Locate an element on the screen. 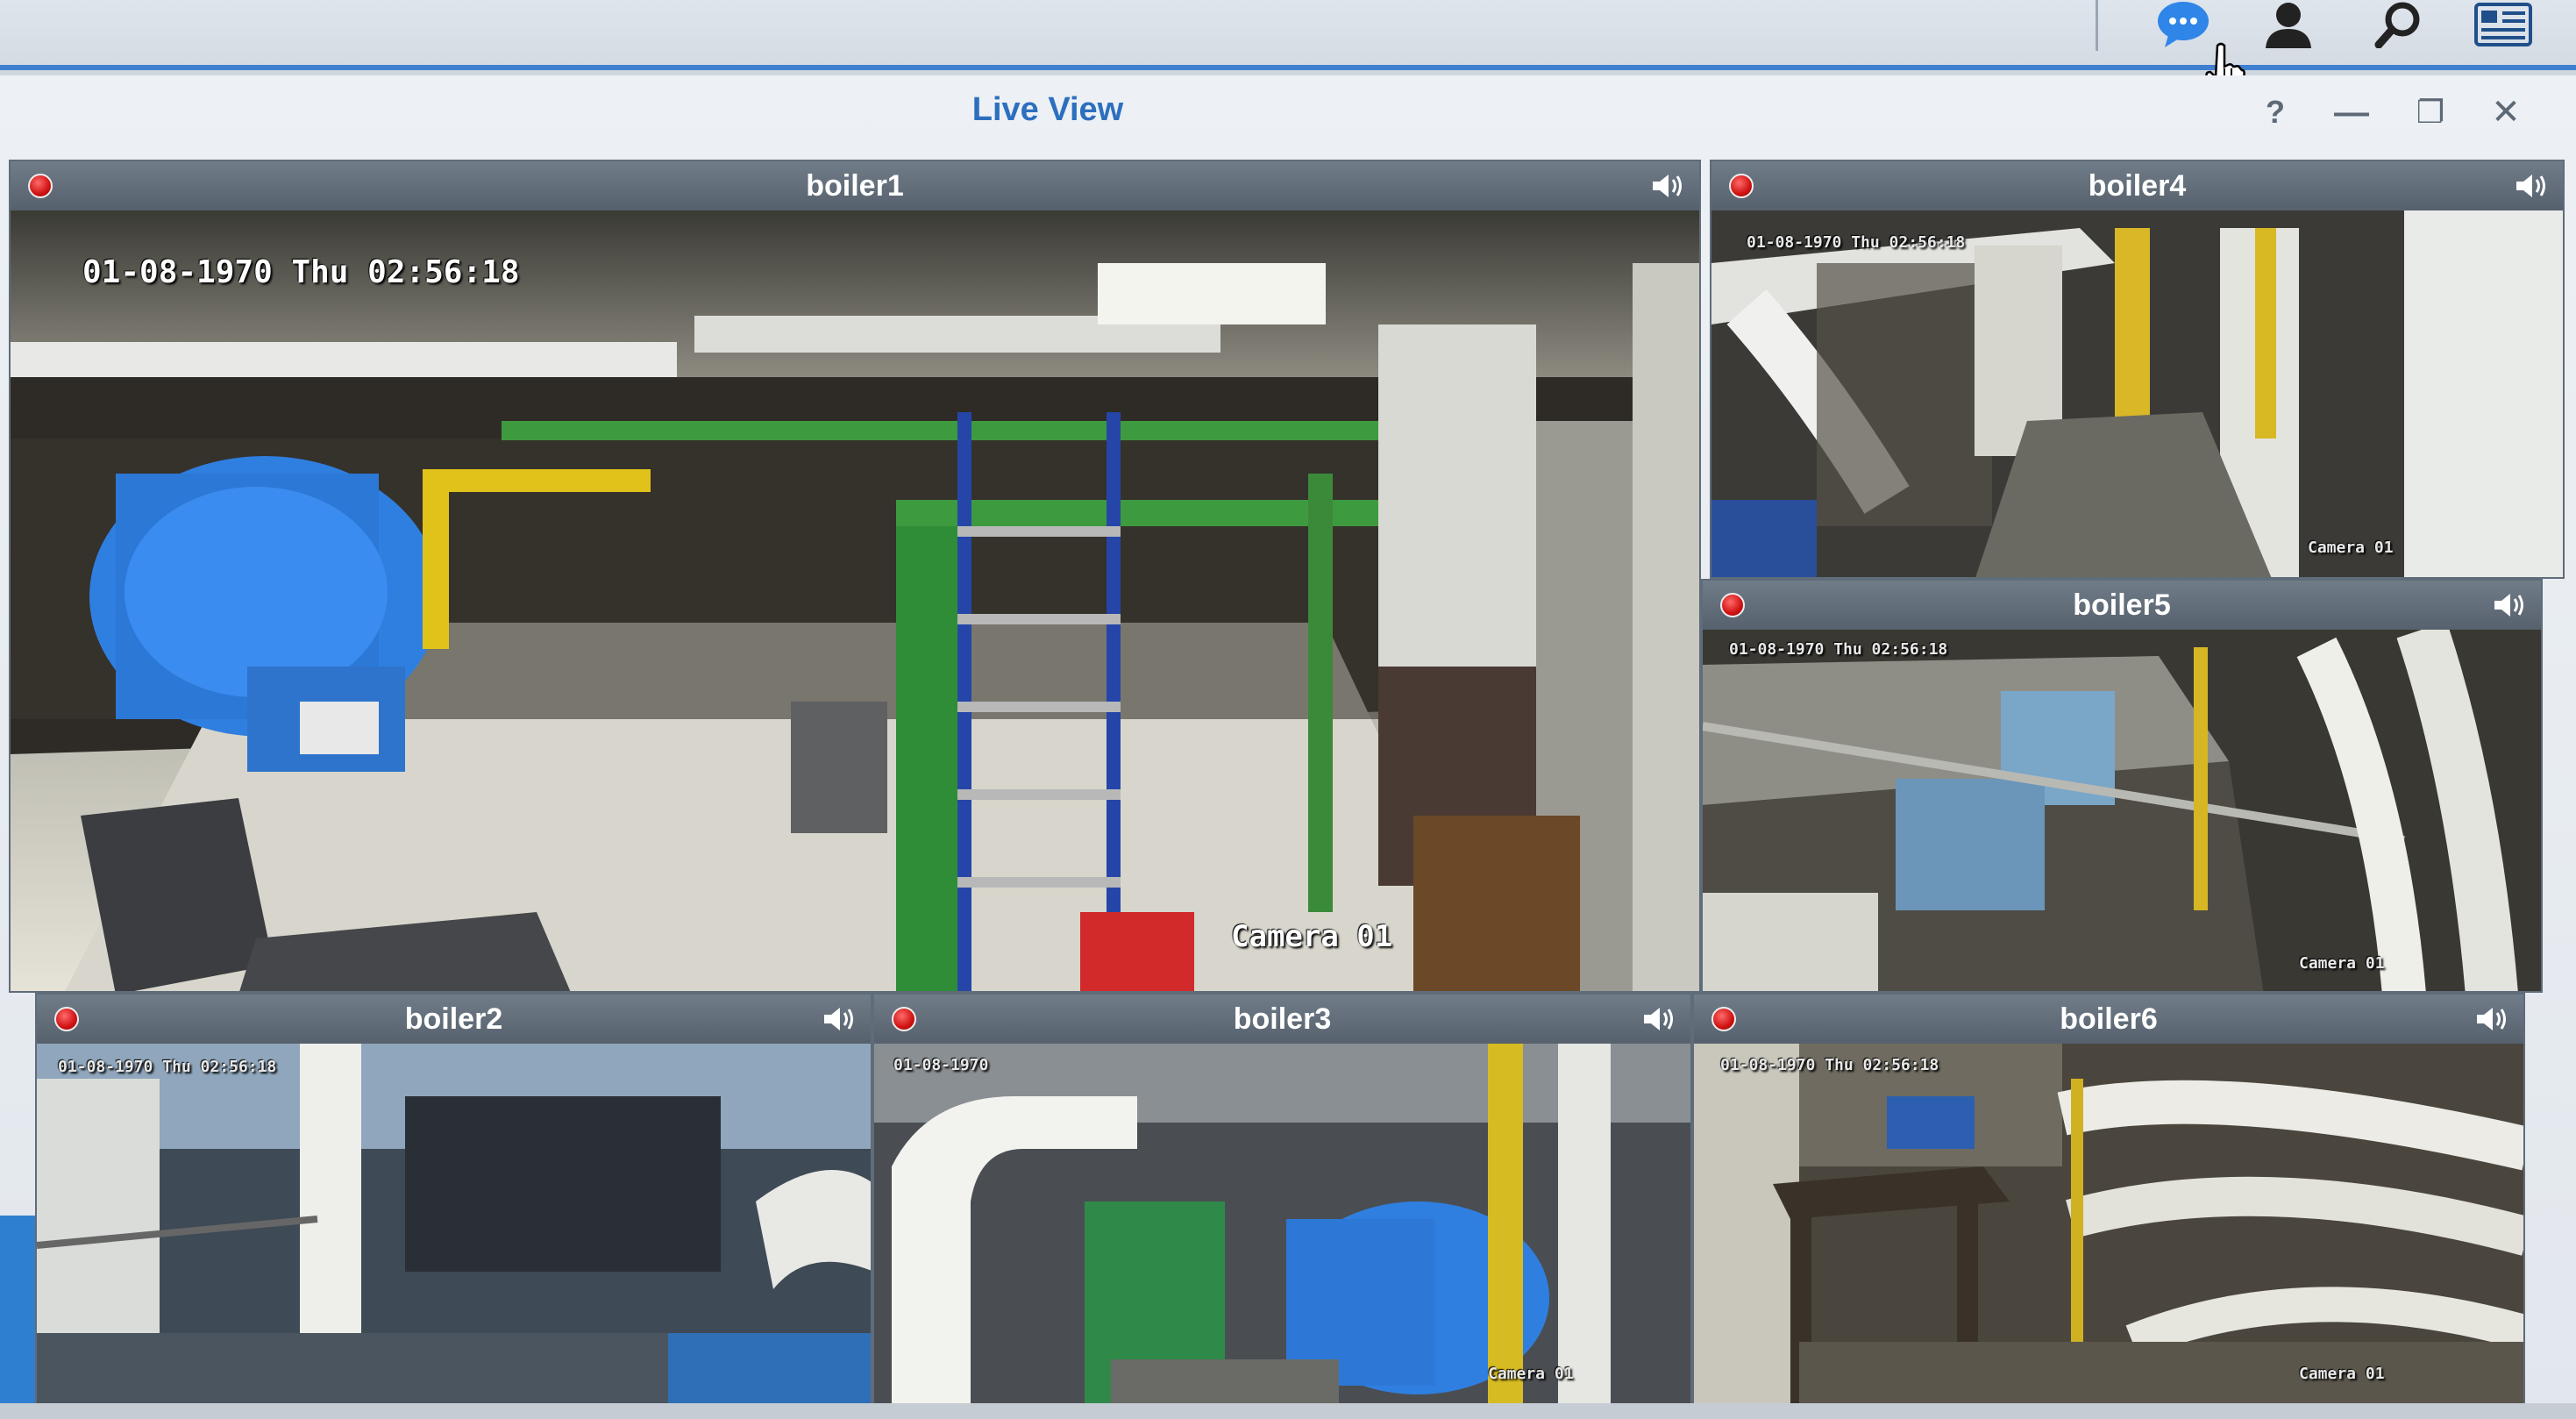 This screenshot has width=2576, height=1419. search-icon is located at coordinates (2398, 25).